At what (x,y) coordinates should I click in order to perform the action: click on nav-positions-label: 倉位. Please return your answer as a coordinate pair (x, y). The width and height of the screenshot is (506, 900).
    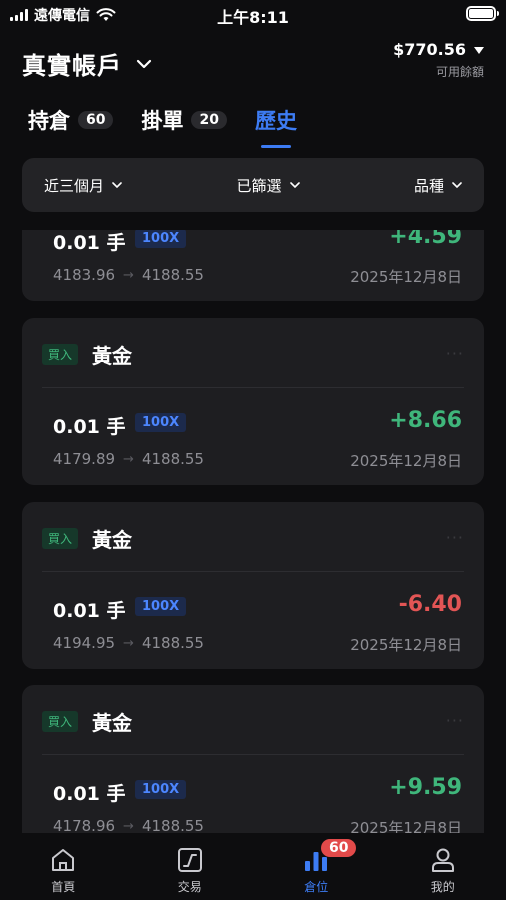
    Looking at the image, I should click on (316, 887).